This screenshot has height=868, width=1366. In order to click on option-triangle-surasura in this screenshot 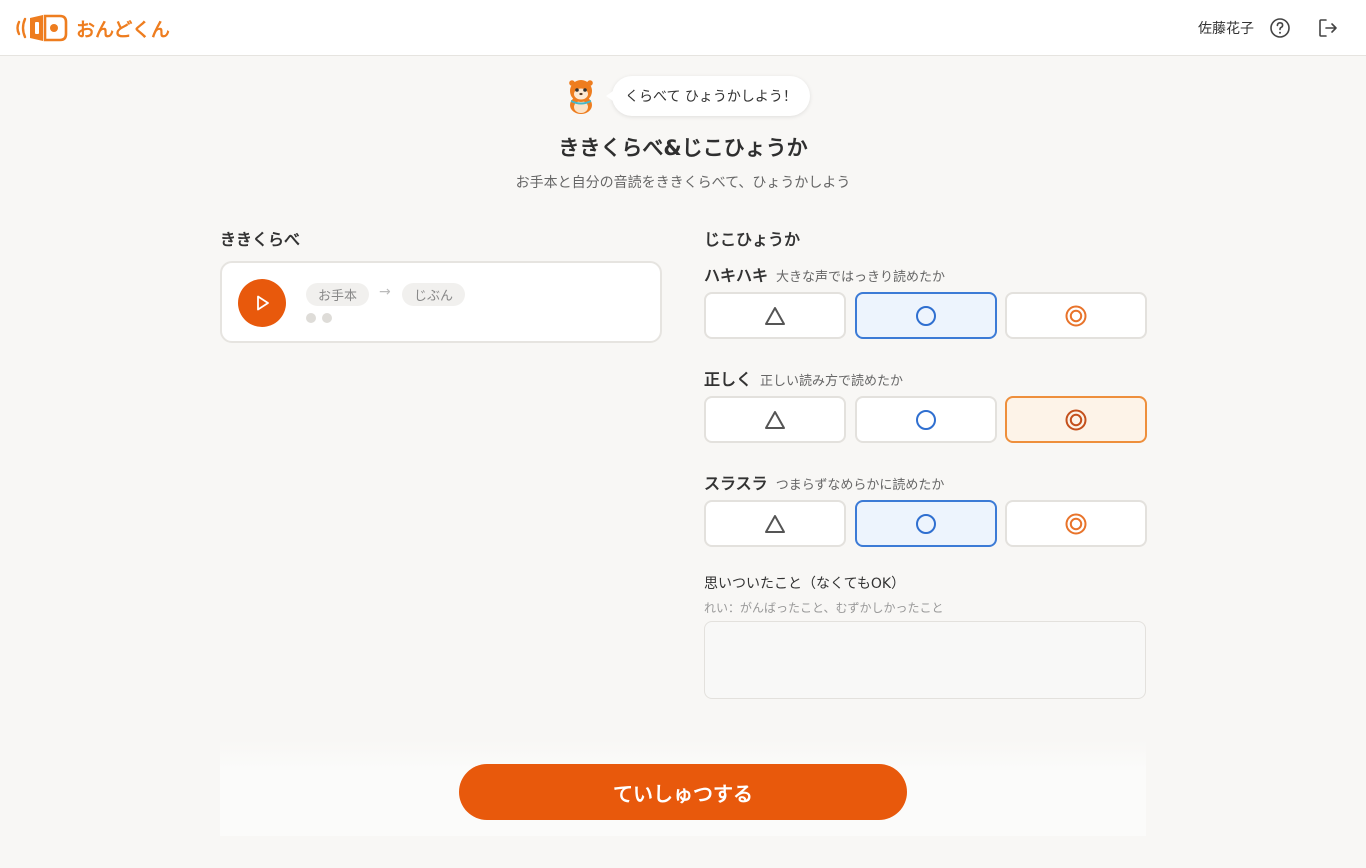, I will do `click(775, 523)`.